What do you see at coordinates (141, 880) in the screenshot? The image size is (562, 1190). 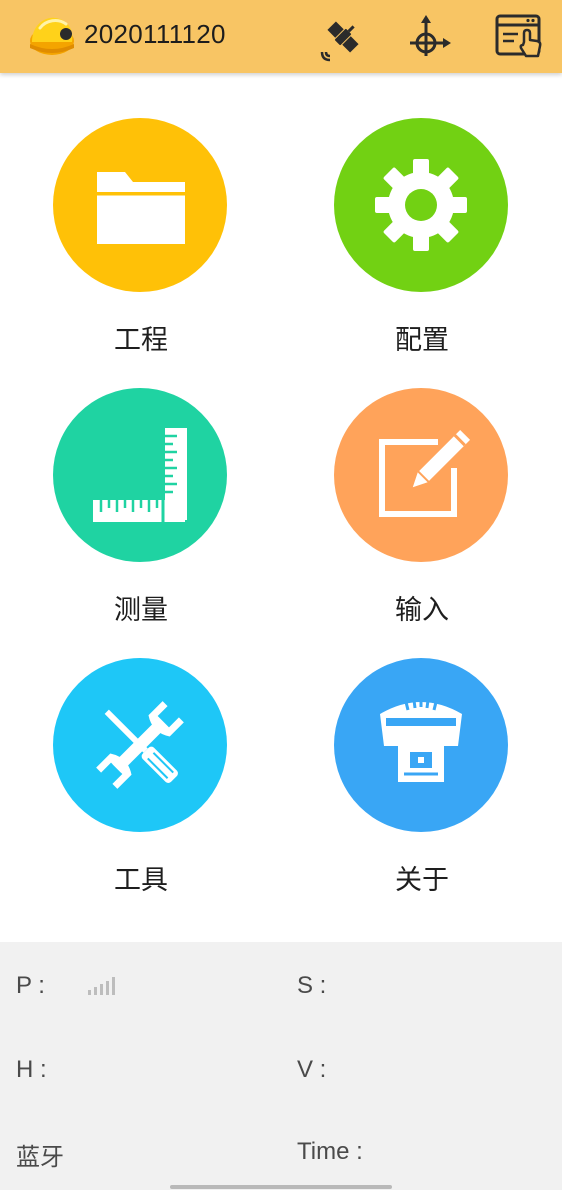 I see `menu-item-tools-label: 工具` at bounding box center [141, 880].